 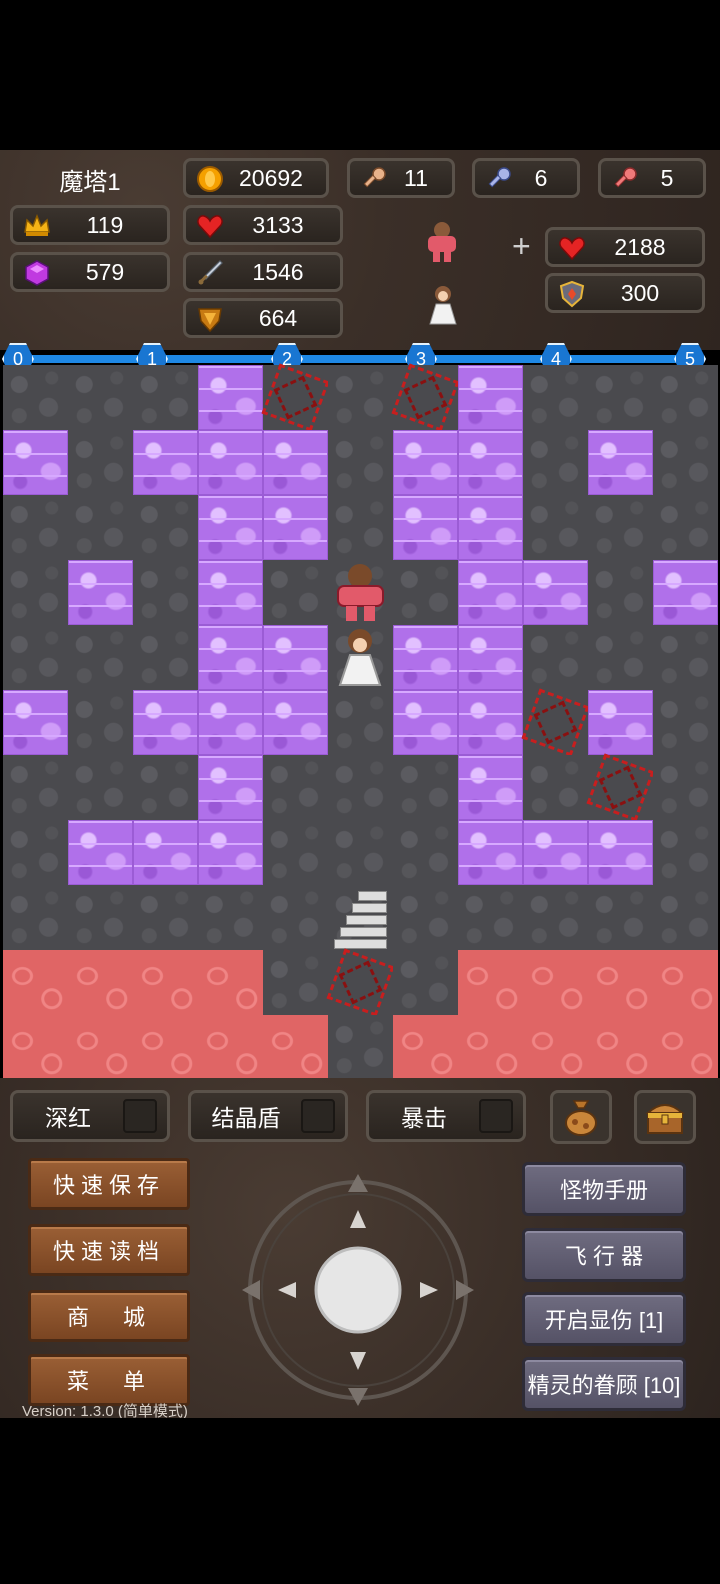 What do you see at coordinates (360, 657) in the screenshot?
I see `fairy-tile` at bounding box center [360, 657].